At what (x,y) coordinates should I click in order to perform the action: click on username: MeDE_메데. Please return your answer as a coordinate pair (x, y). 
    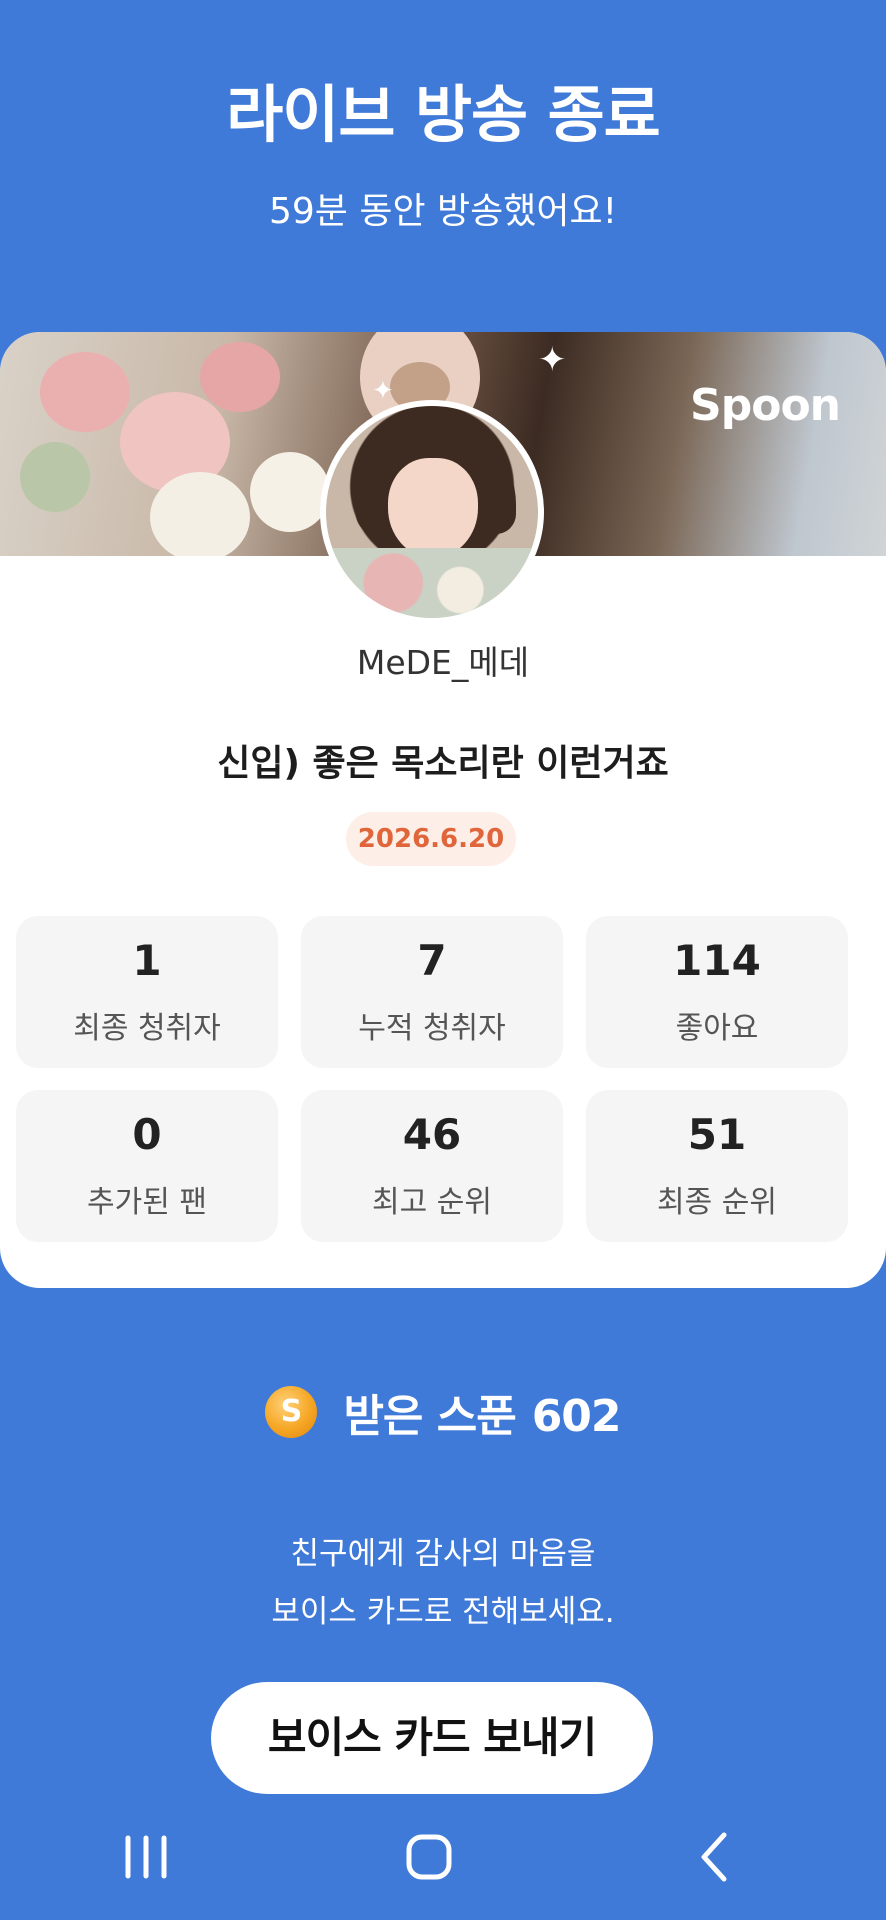
    Looking at the image, I should click on (443, 662).